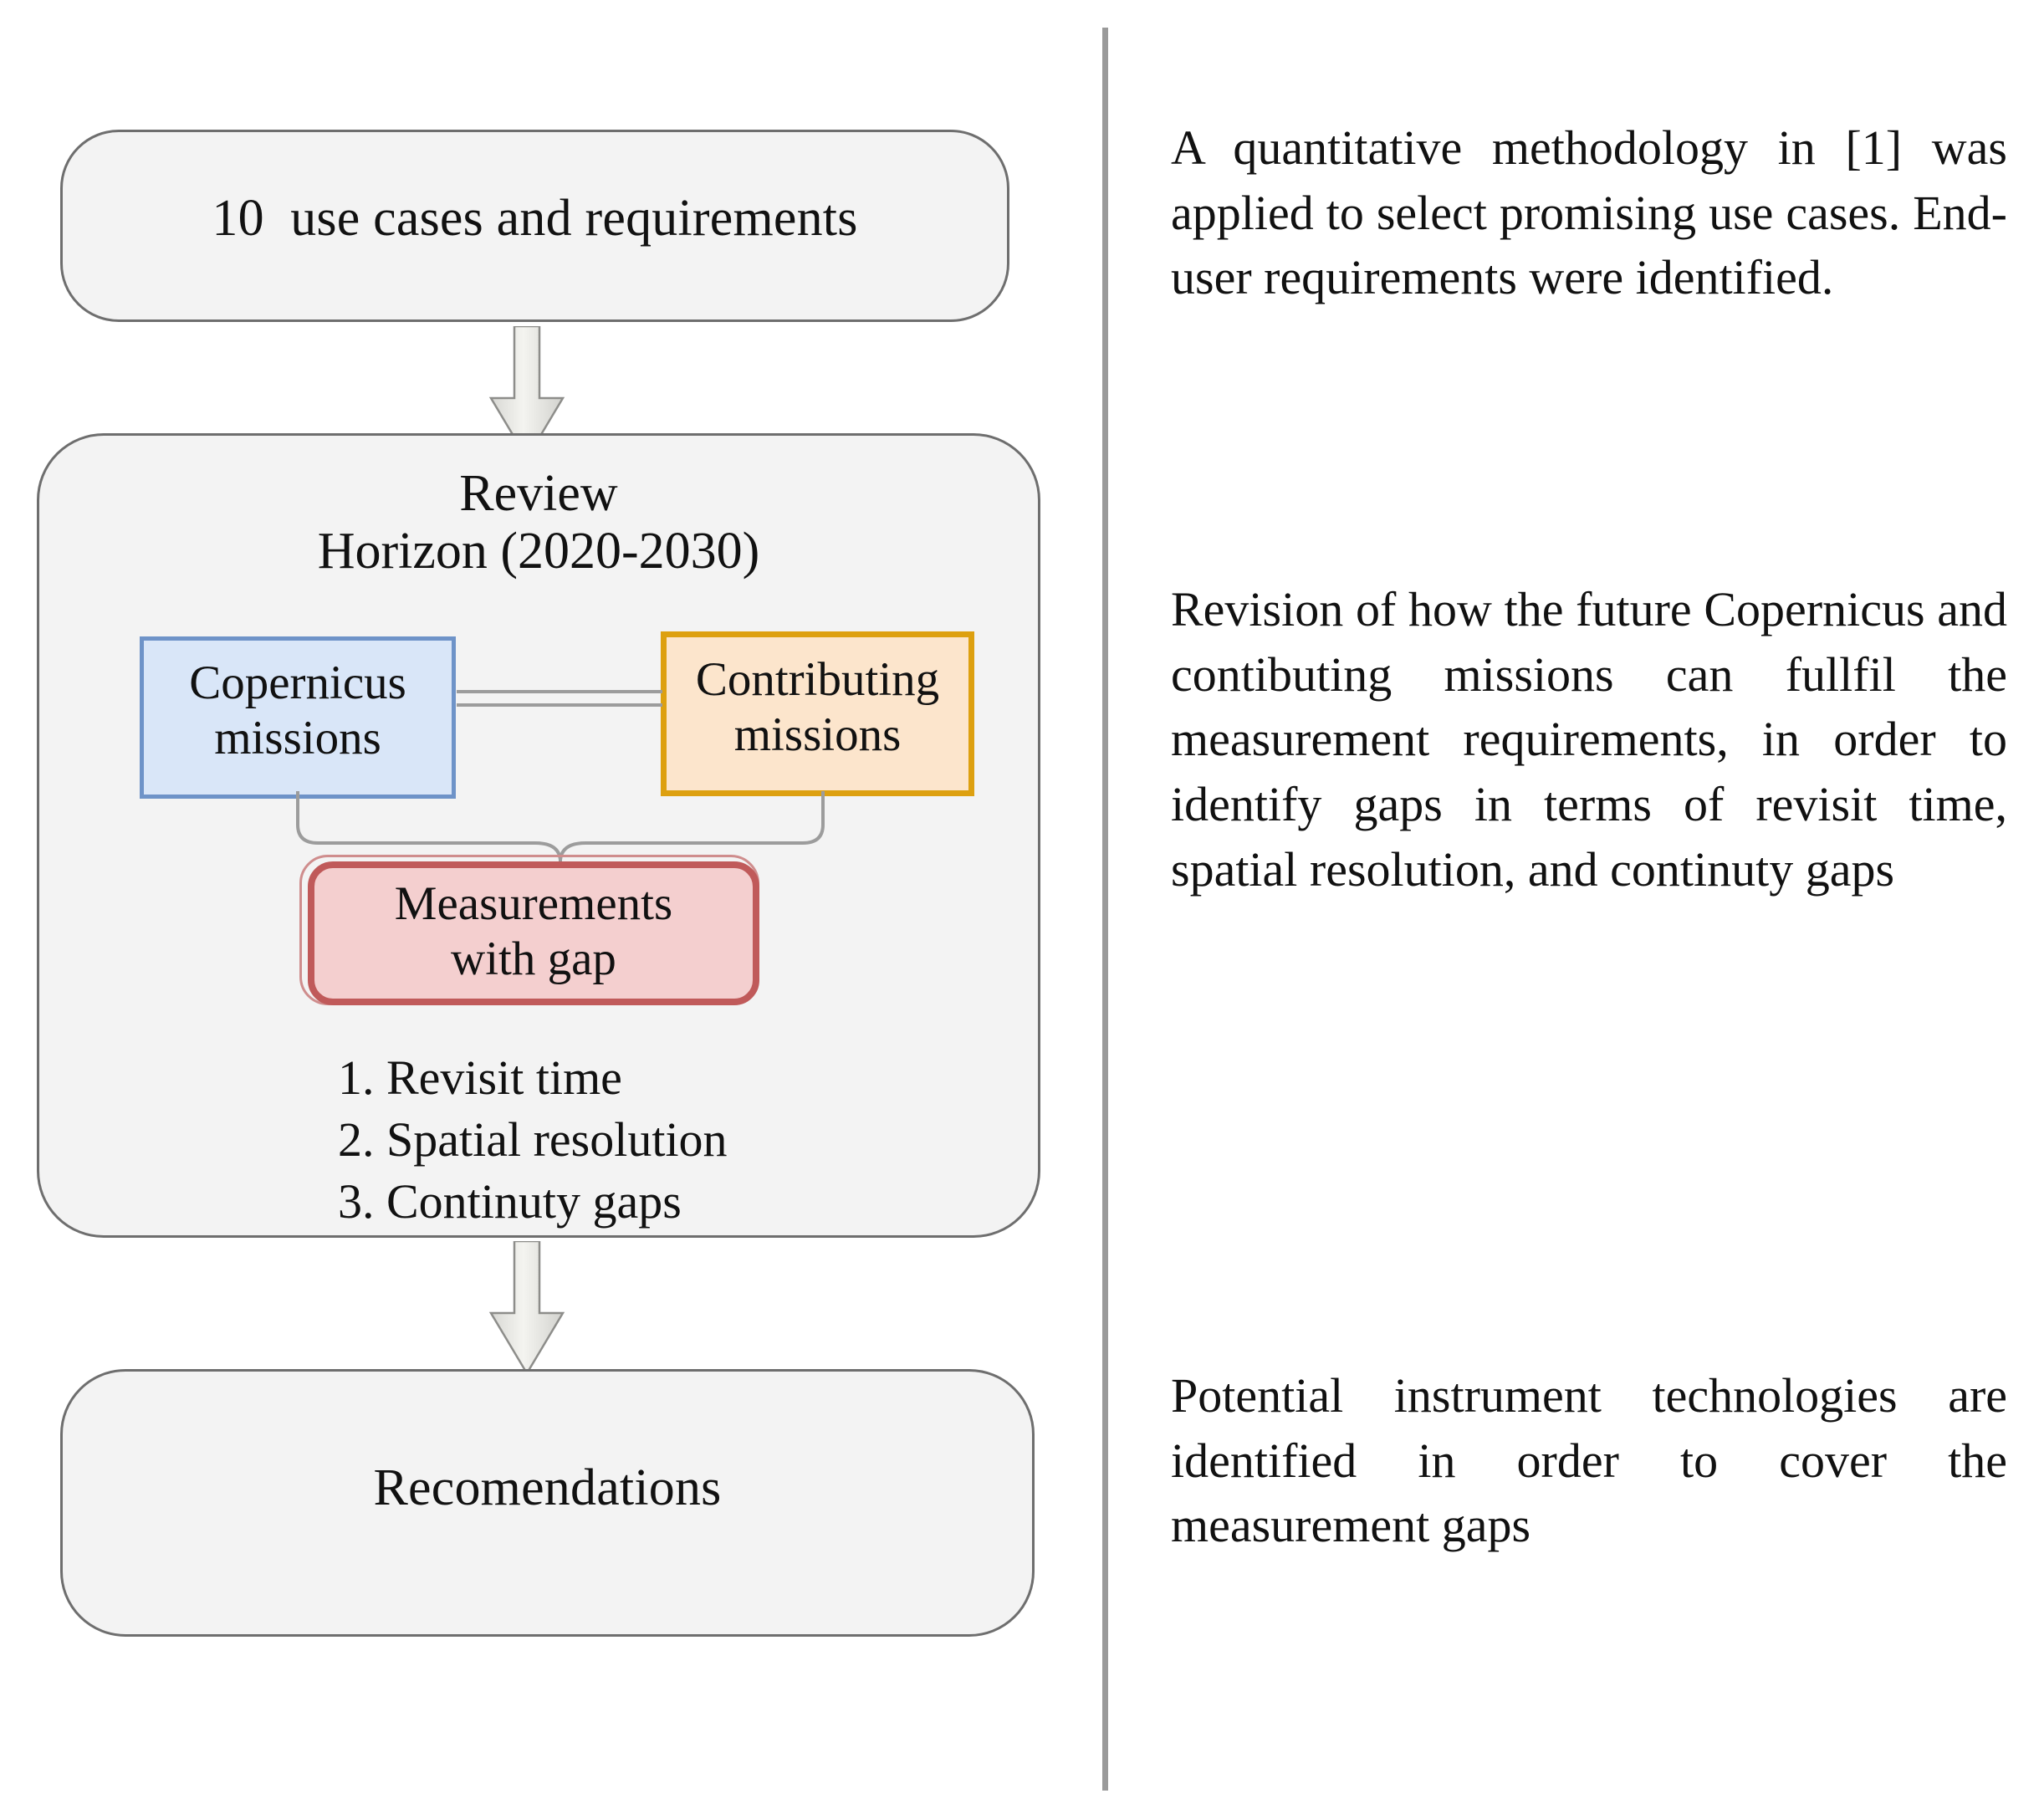 The height and width of the screenshot is (1814, 2044). Describe the element at coordinates (533, 959) in the screenshot. I see `measurements-line2: with gap` at that location.